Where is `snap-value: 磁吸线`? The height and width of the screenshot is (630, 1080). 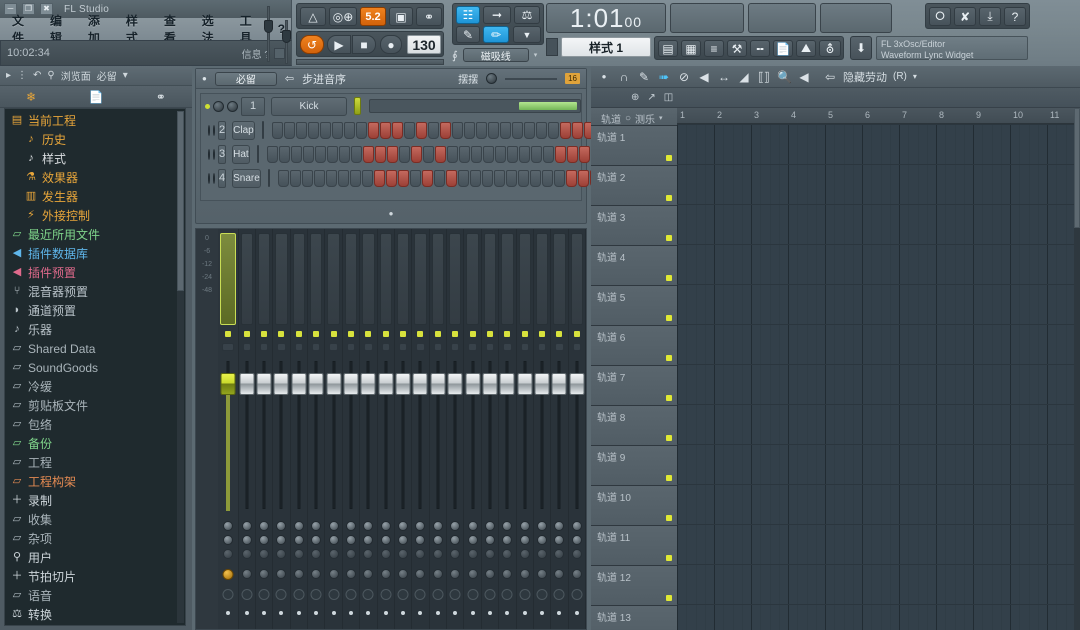 snap-value: 磁吸线 is located at coordinates (495, 55).